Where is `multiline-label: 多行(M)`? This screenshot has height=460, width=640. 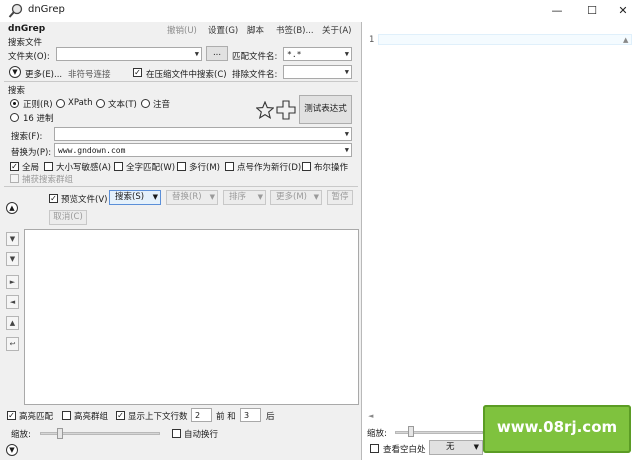
multiline-label: 多行(M) is located at coordinates (204, 168).